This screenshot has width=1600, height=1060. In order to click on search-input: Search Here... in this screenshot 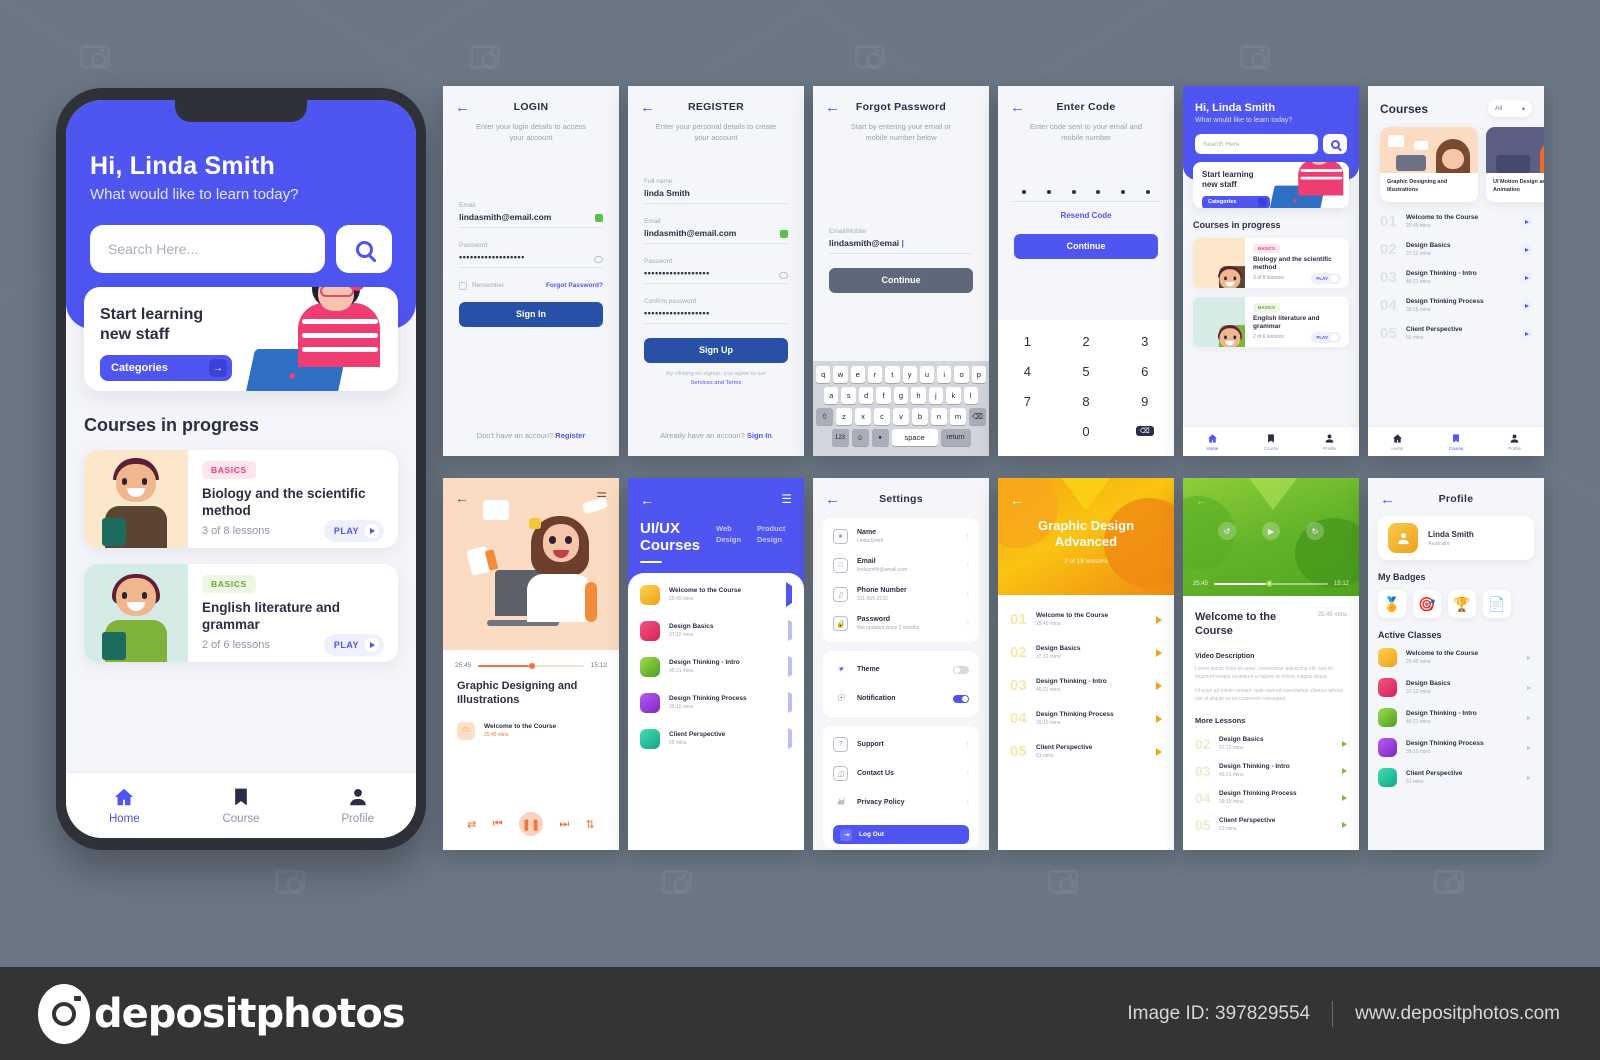, I will do `click(207, 249)`.